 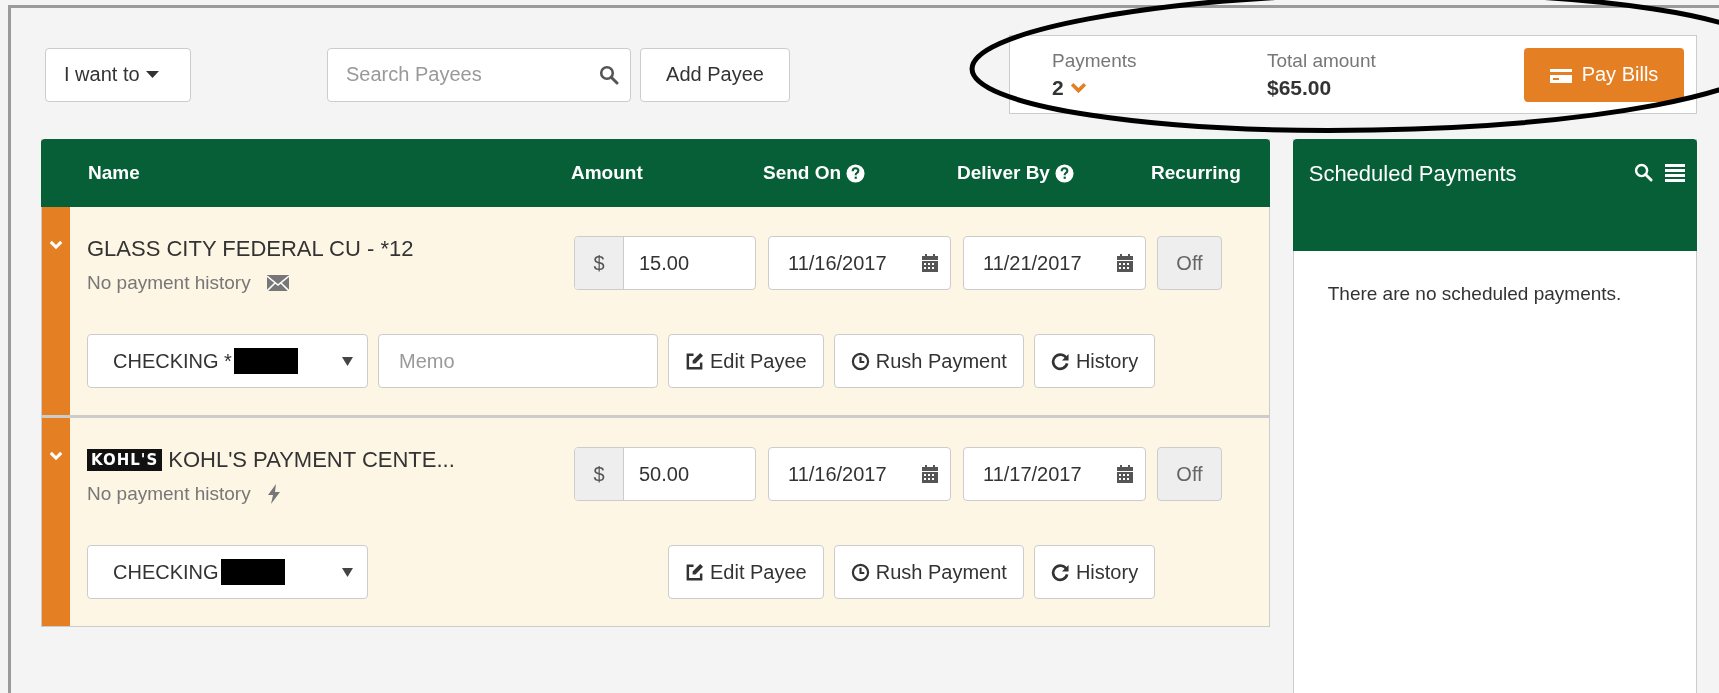 I want to click on column-header: Name, so click(x=114, y=173).